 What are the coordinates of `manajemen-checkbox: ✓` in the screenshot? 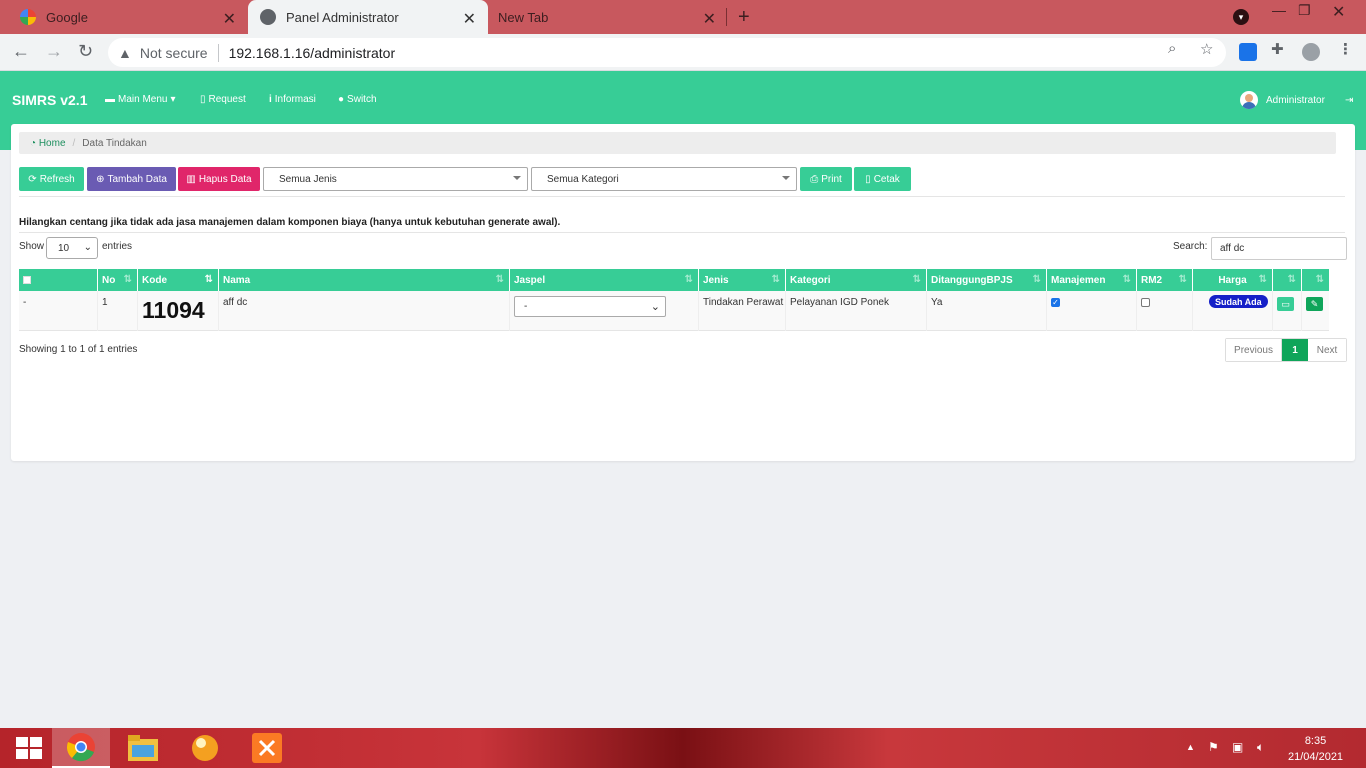 It's located at (1055, 302).